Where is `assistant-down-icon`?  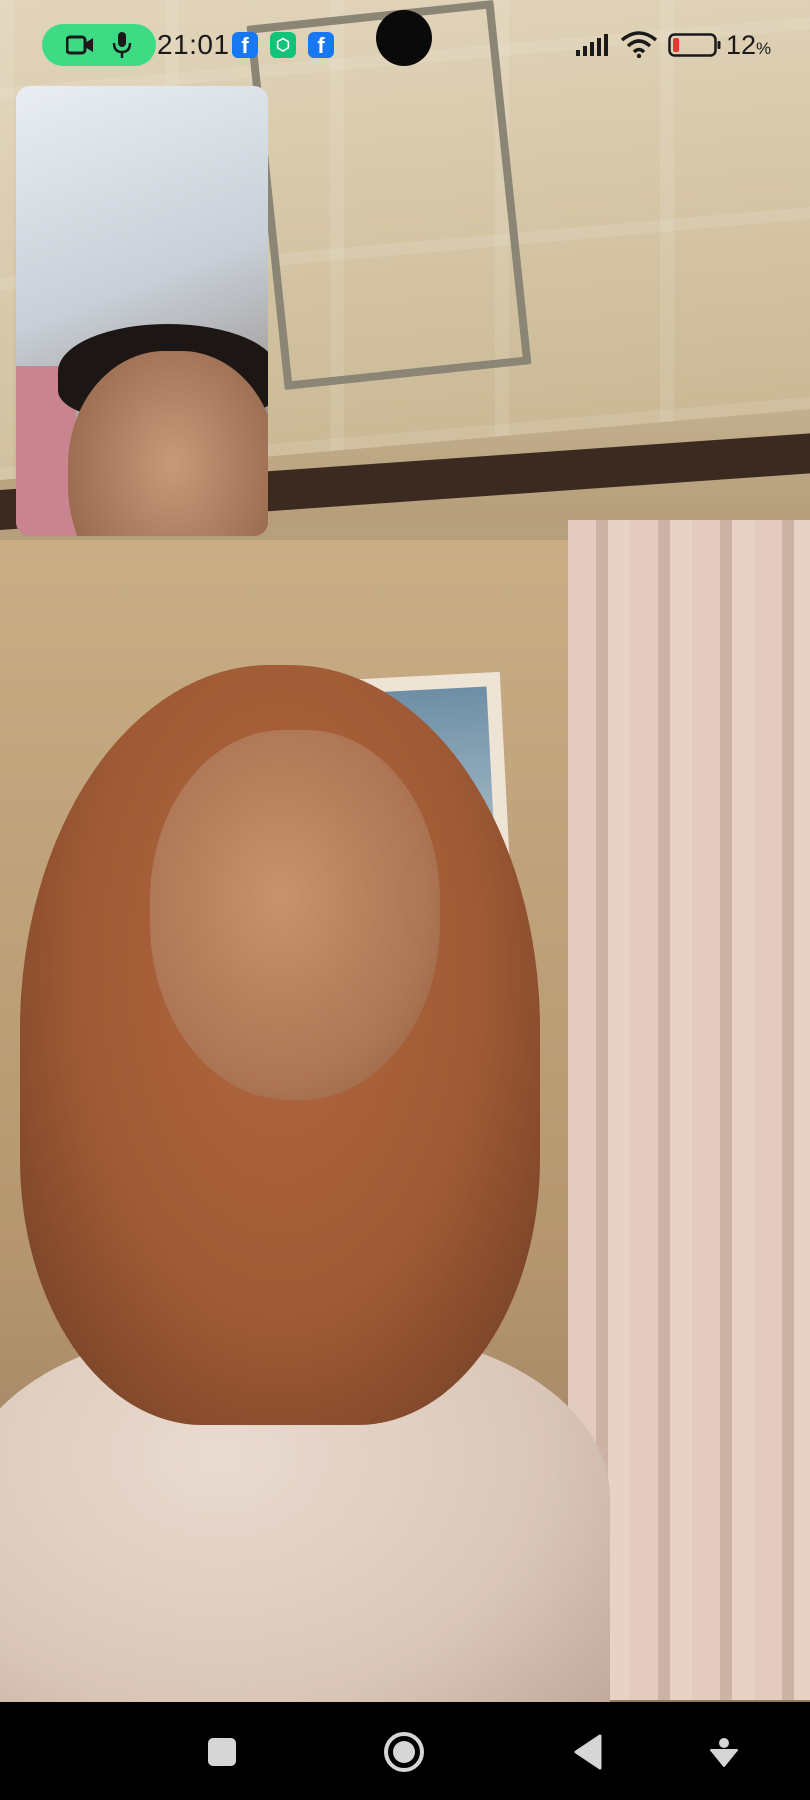
assistant-down-icon is located at coordinates (724, 1752).